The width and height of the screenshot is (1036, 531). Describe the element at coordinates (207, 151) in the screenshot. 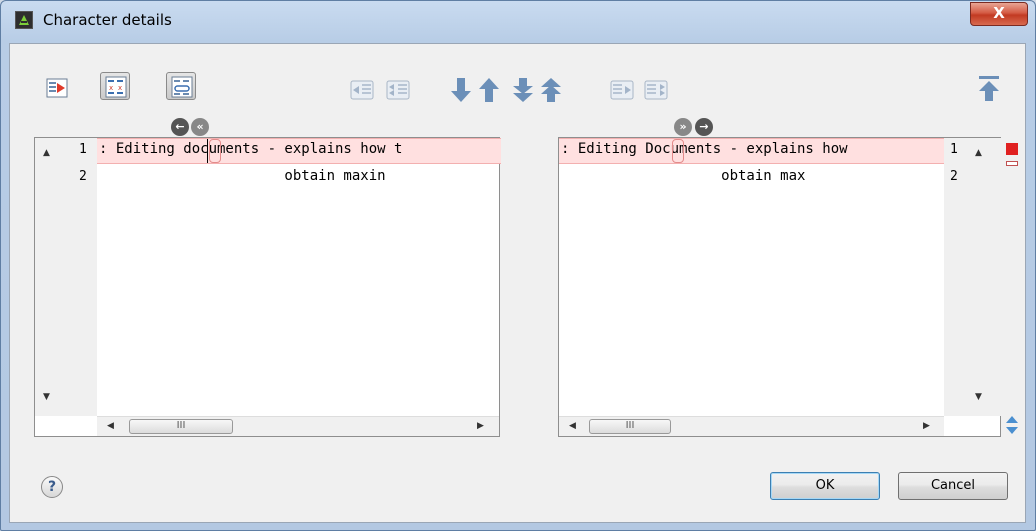

I see `text-caret` at that location.